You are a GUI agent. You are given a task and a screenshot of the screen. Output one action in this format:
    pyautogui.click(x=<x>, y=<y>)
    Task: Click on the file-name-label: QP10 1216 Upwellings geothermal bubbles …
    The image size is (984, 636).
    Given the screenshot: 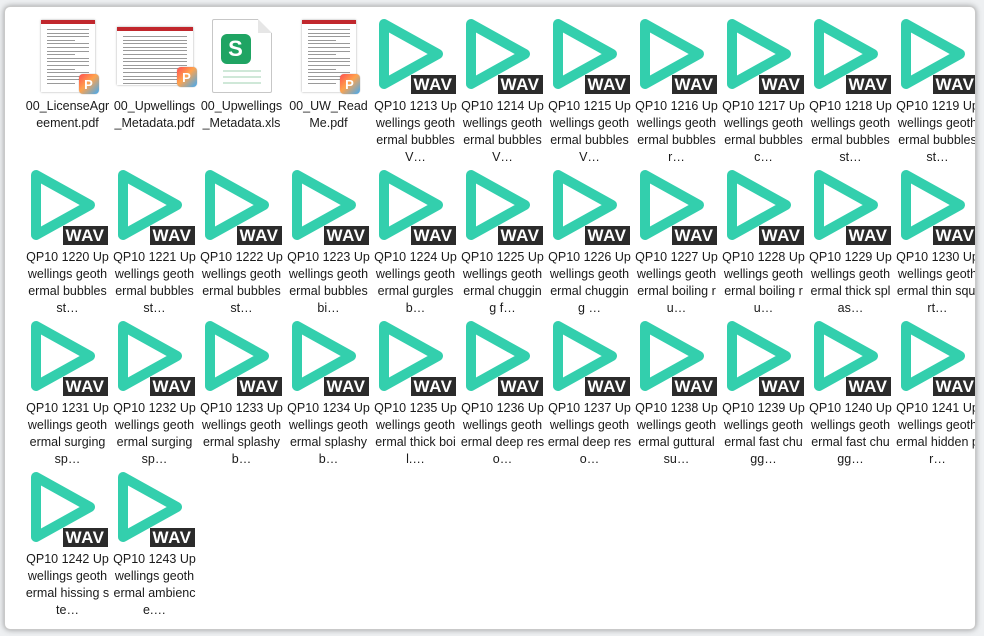 What is the action you would take?
    pyautogui.click(x=676, y=131)
    